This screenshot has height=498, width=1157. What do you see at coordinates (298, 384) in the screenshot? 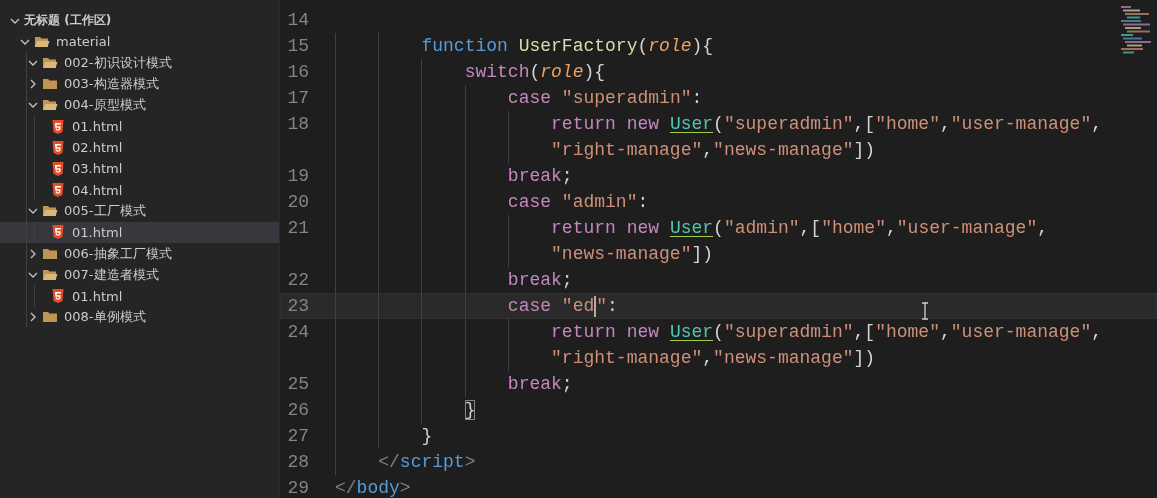
I see `line-number: 25` at bounding box center [298, 384].